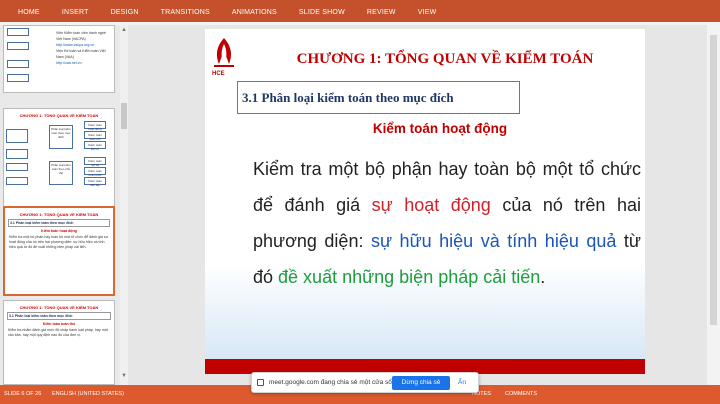  Describe the element at coordinates (95, 136) in the screenshot. I see `thumb-box: Kiểm toán tuân thủ` at that location.